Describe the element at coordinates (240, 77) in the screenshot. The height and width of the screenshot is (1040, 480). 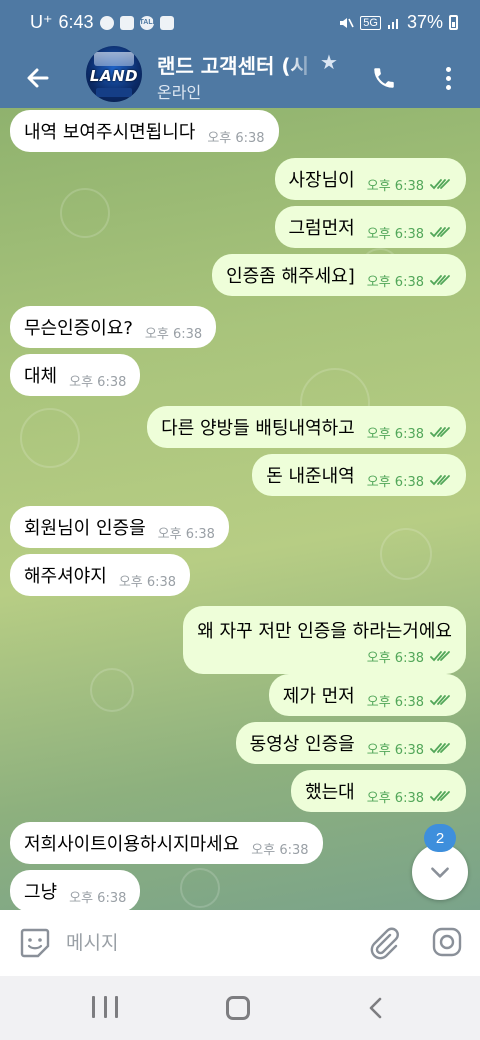
I see `chat-header: LAND 랜드 고객센터 (시 ★ 온라인` at that location.